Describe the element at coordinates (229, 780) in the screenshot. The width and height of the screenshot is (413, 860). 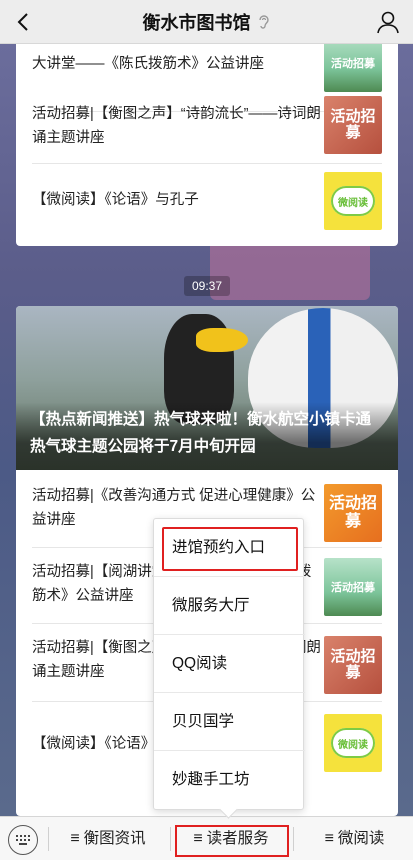
I see `menu-item-handcraft: 妙趣手工坊` at that location.